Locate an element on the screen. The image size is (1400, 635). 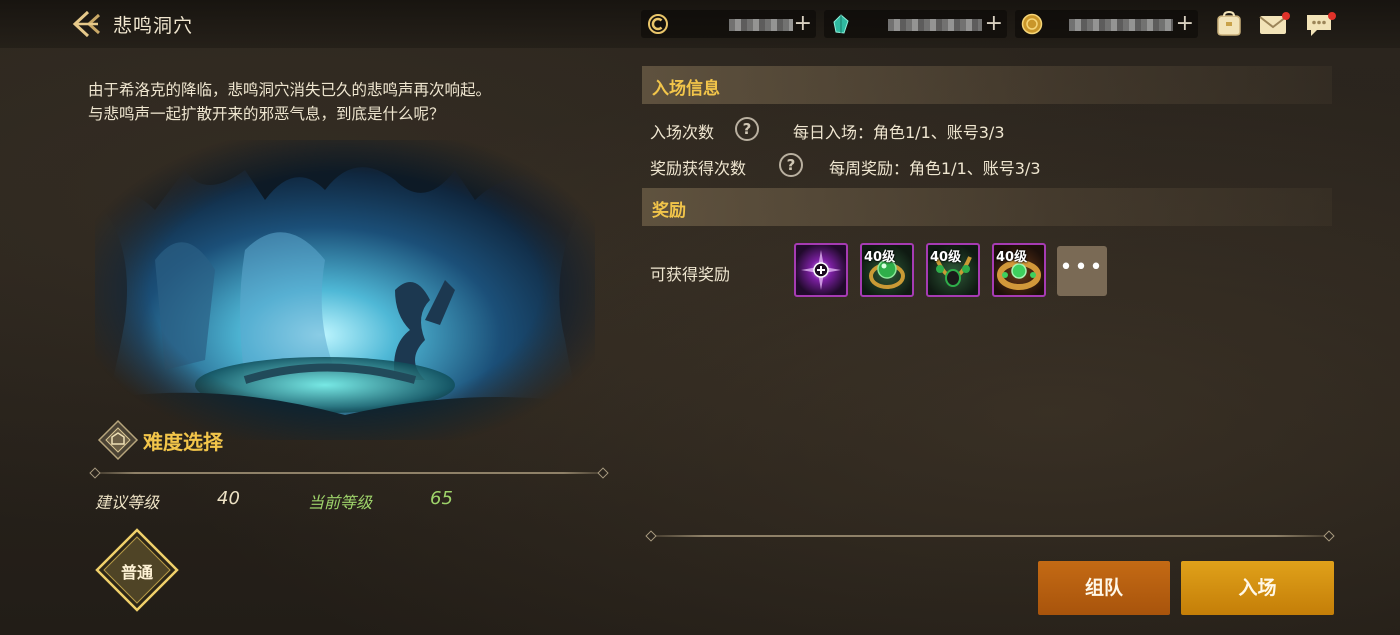
bottom-divider is located at coordinates (990, 536).